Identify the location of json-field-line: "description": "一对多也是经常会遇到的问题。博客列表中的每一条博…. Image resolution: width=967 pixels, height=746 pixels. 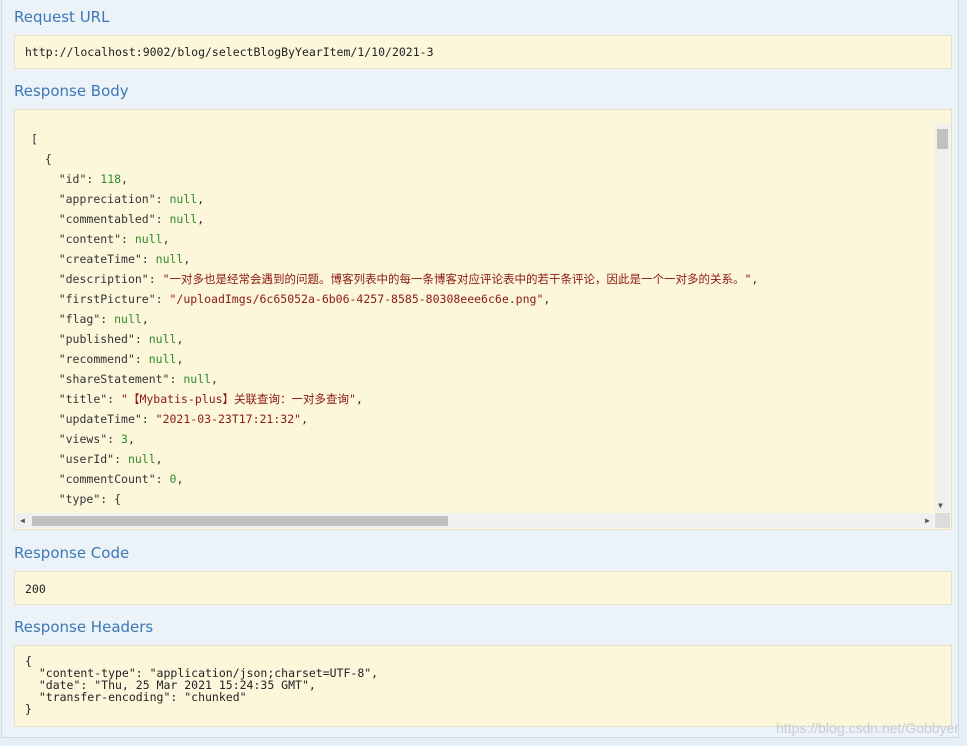
(408, 279).